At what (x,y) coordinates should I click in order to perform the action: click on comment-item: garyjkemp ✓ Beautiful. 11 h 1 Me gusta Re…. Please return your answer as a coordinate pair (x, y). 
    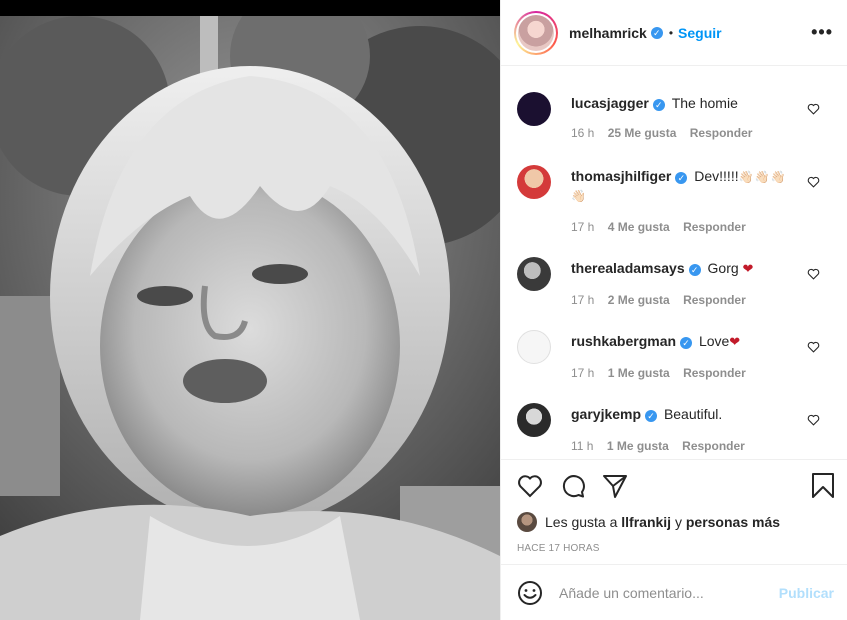
    Looking at the image, I should click on (677, 431).